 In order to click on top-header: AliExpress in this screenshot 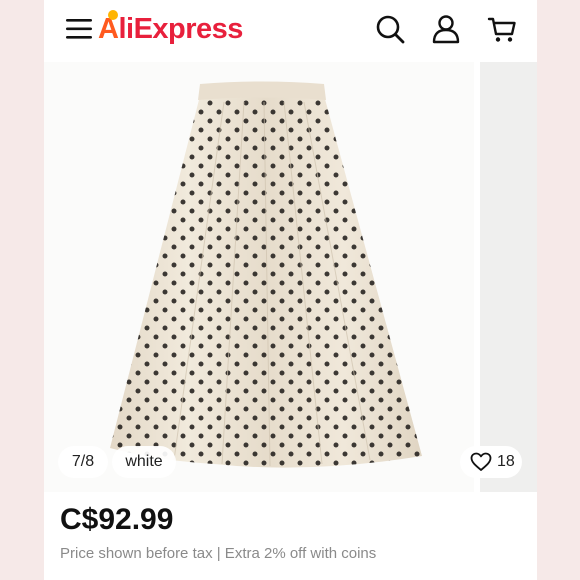, I will do `click(290, 29)`.